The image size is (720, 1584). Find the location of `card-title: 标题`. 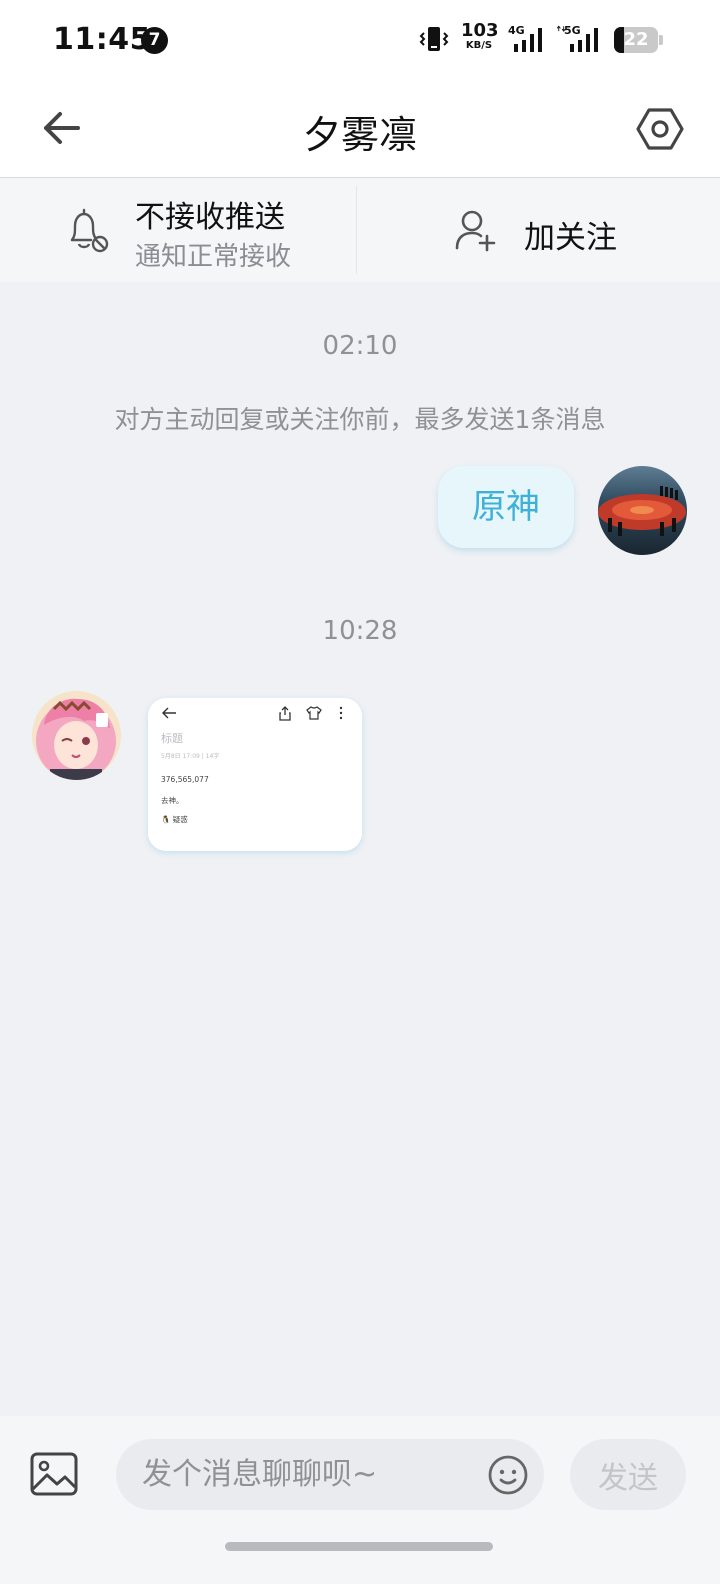

card-title: 标题 is located at coordinates (172, 738).